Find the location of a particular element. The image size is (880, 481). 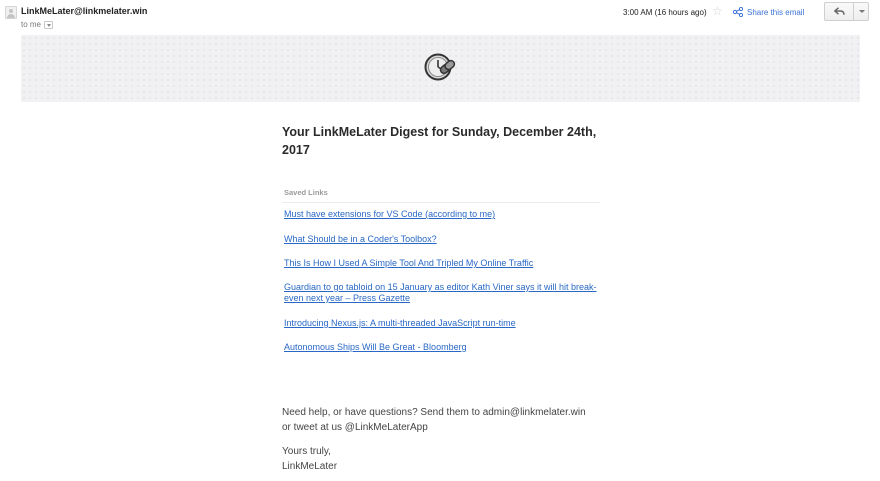

recipient-details-dropdown is located at coordinates (49, 24).